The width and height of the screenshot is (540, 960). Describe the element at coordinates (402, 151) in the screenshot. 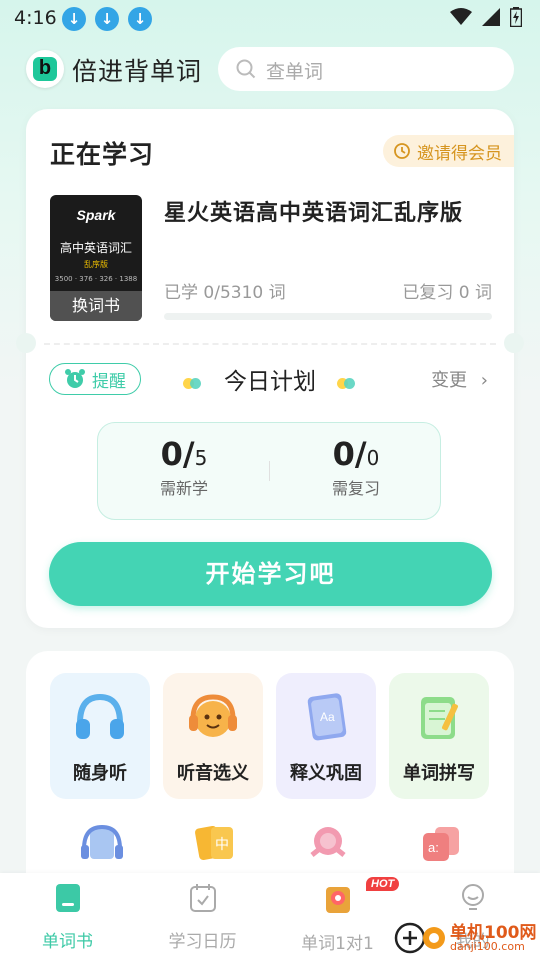

I see `refresh-icon` at that location.